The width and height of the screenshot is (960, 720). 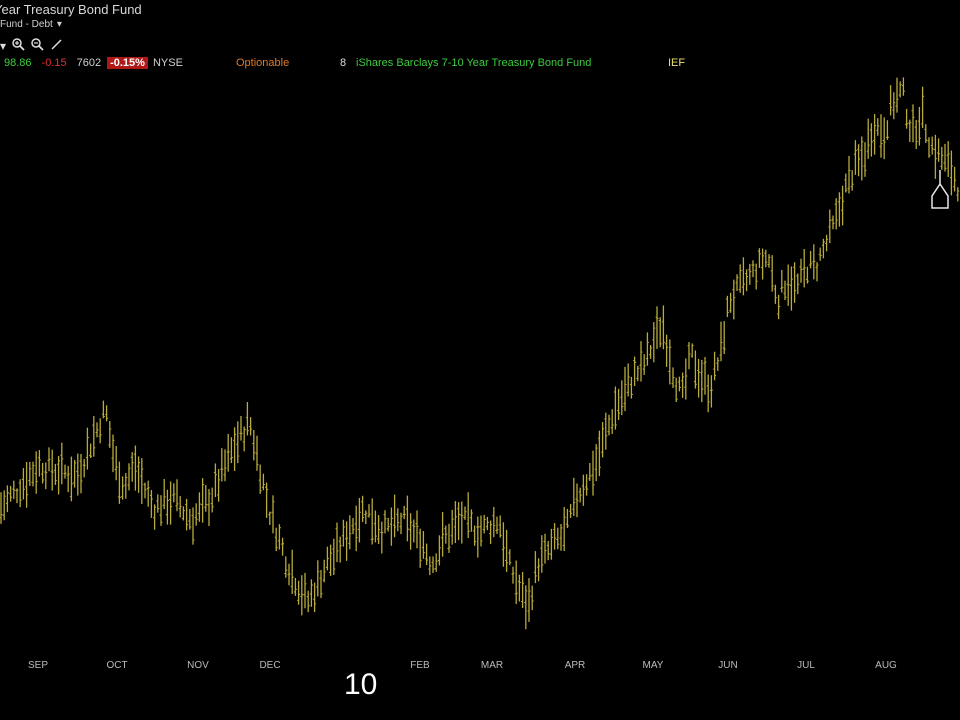 What do you see at coordinates (343, 63) in the screenshot?
I see `flag-marker: 8` at bounding box center [343, 63].